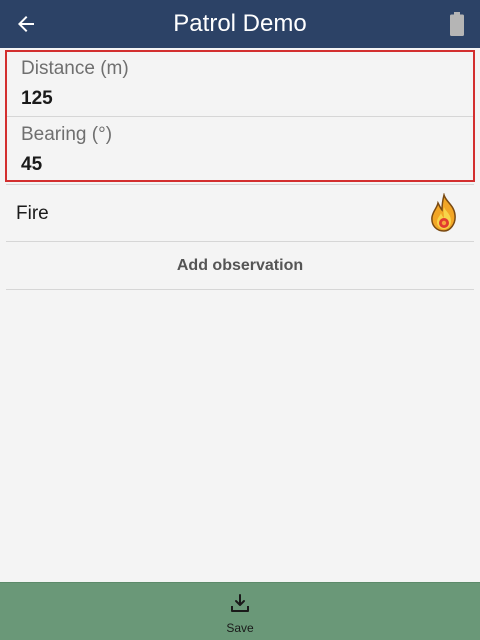  I want to click on download-tray-icon, so click(240, 603).